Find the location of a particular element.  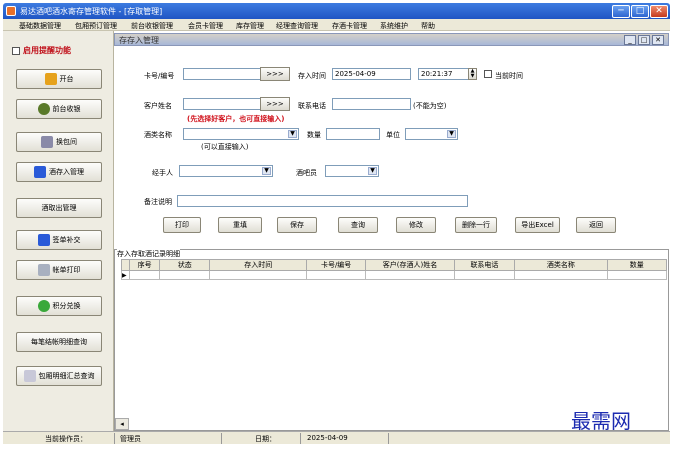

customer-hint: (先选择好客户，也可直接输入) is located at coordinates (236, 119).